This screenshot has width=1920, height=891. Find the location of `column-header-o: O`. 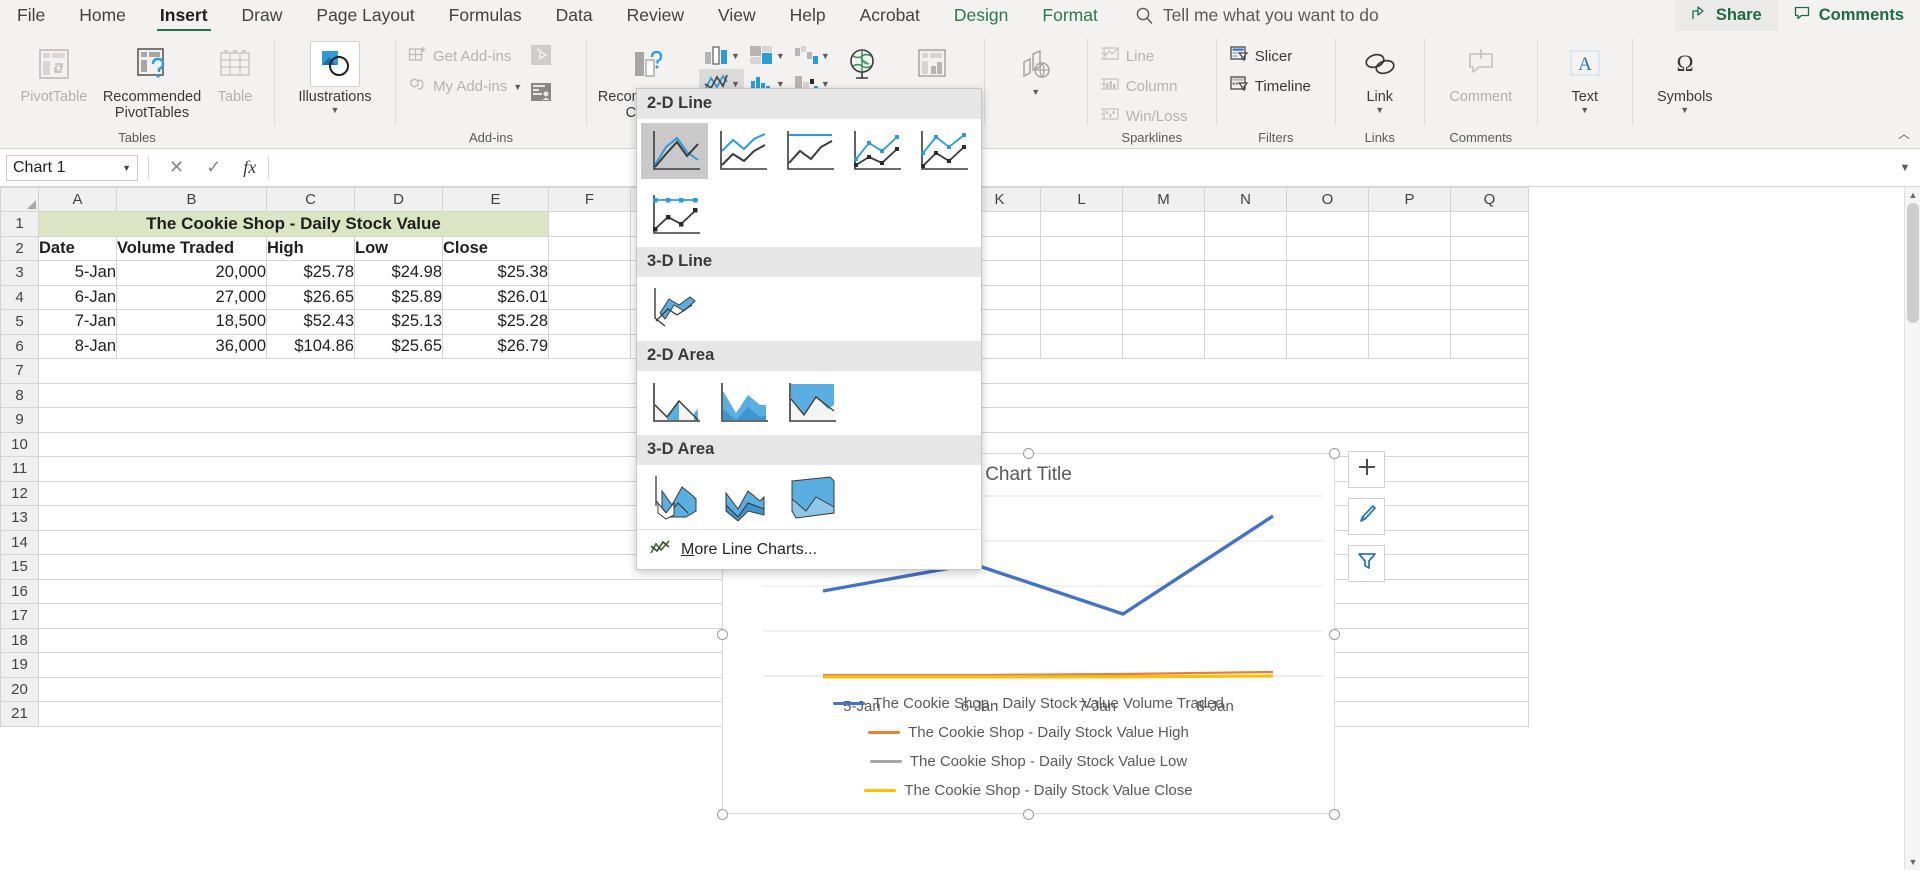

column-header-o: O is located at coordinates (1327, 199).